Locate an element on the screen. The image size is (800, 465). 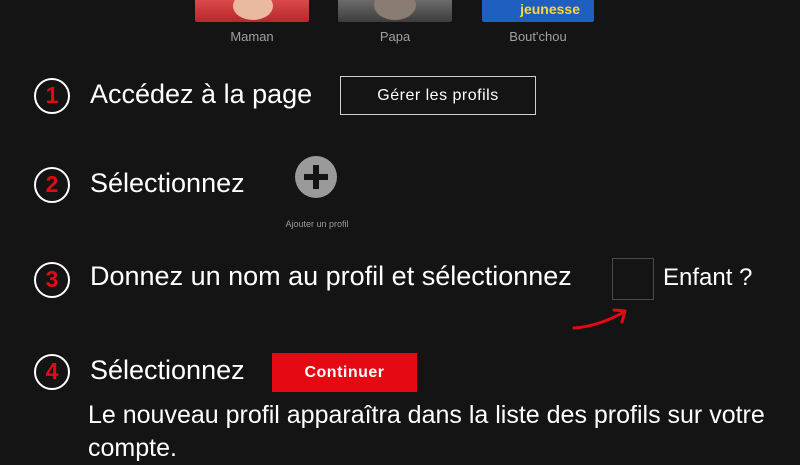
step-number-4: 4 is located at coordinates (52, 372).